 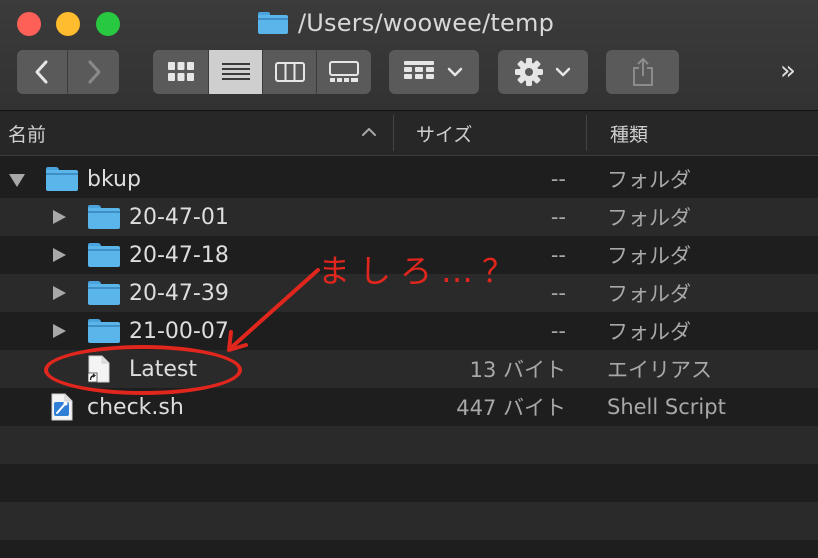 I want to click on file-kind: エイリアス, so click(x=659, y=370).